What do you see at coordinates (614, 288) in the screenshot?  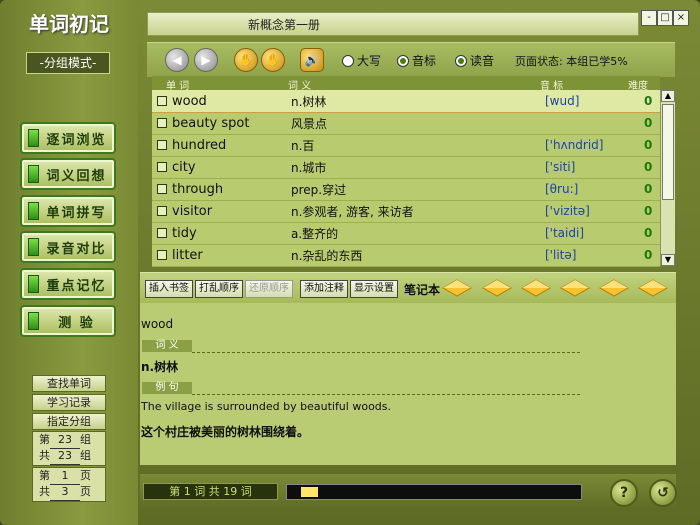 I see `notebook-slot-5-icon` at bounding box center [614, 288].